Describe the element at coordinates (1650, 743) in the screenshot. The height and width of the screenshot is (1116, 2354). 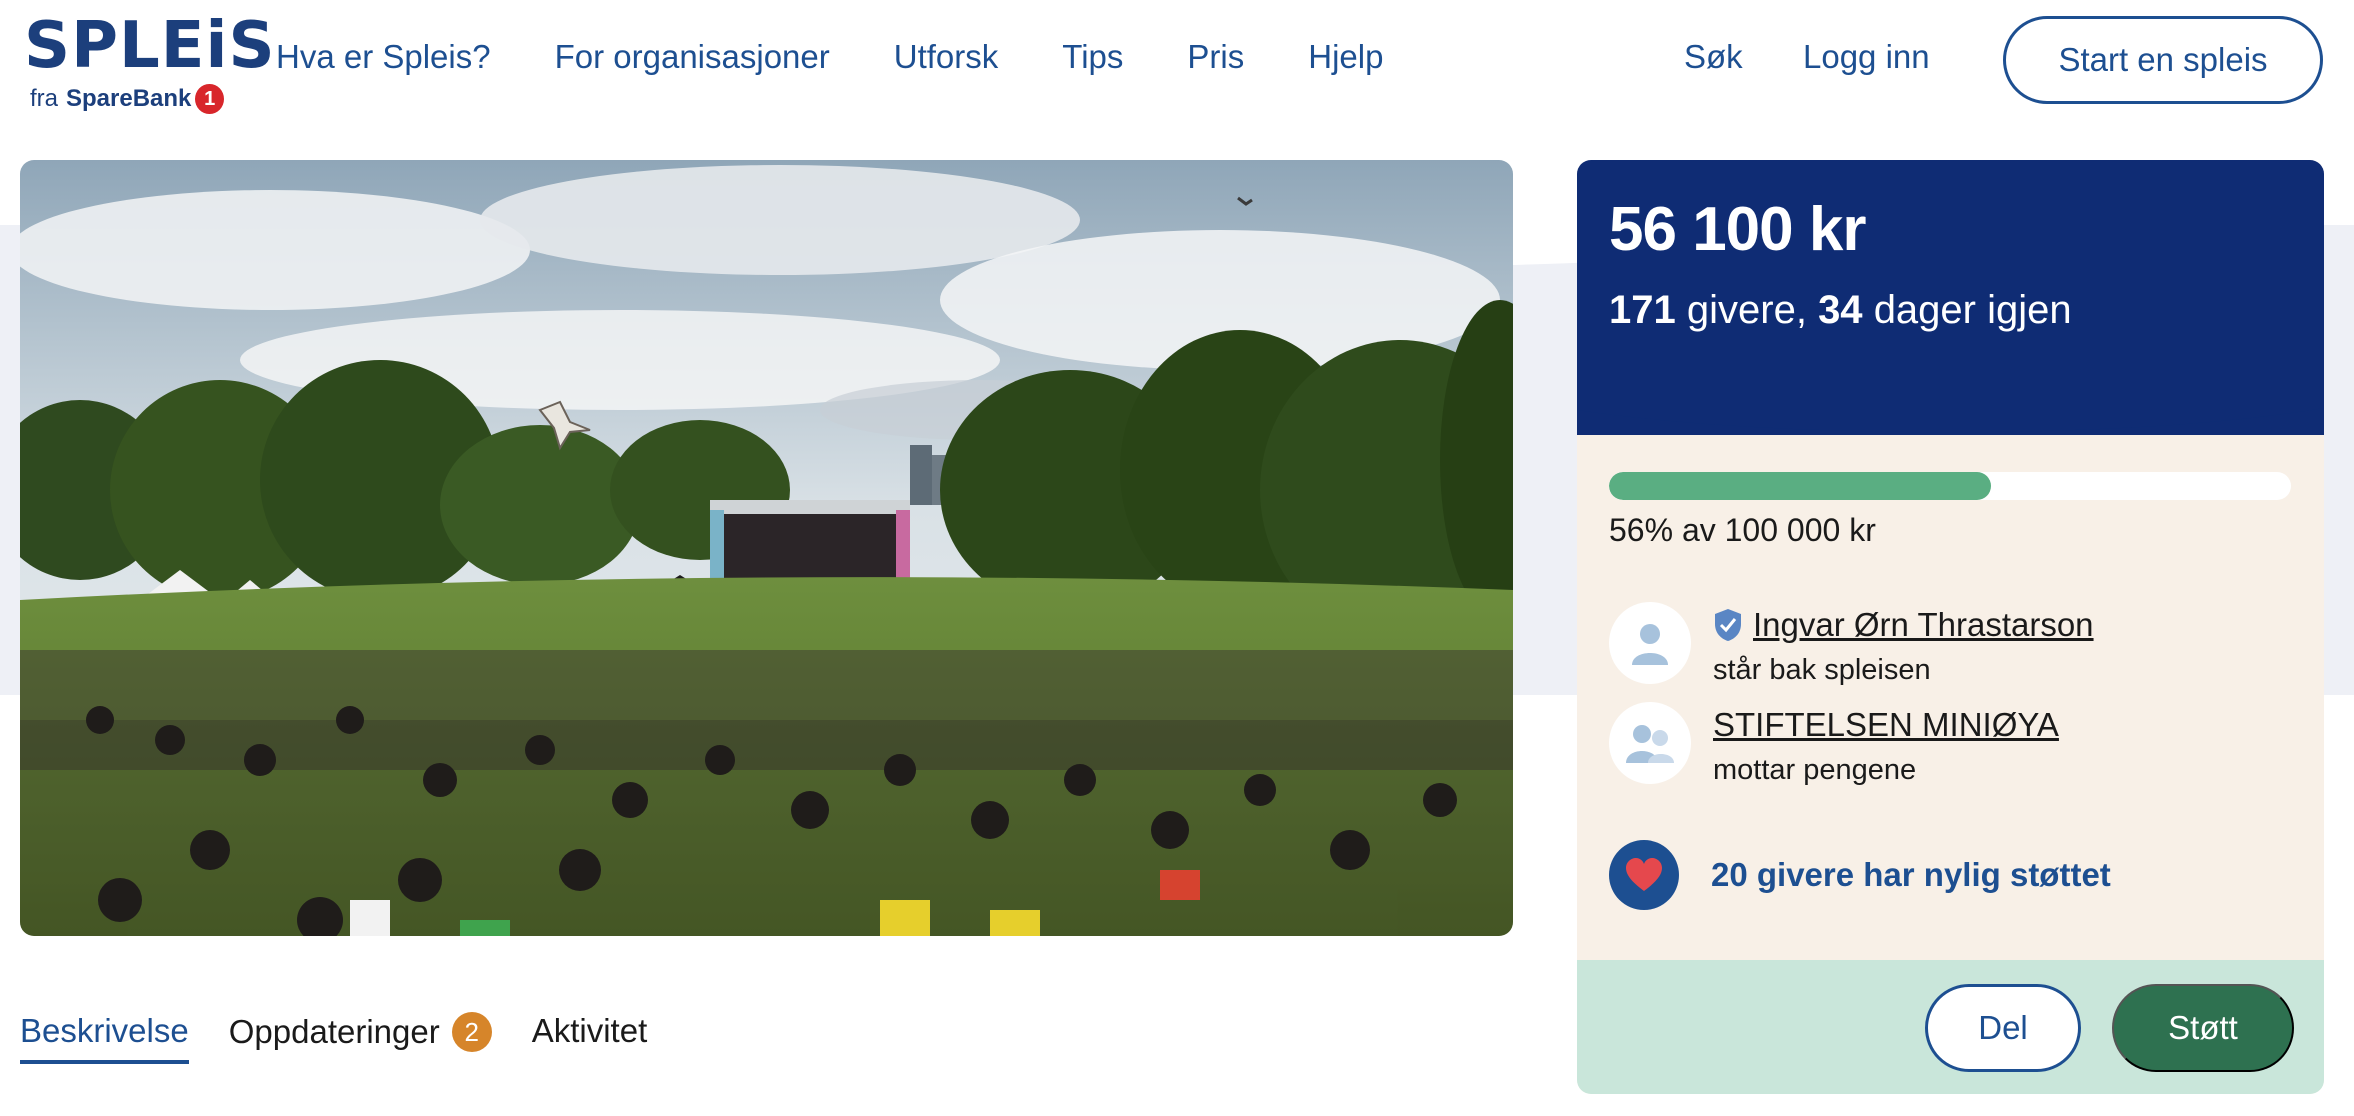
I see `group-icon` at that location.